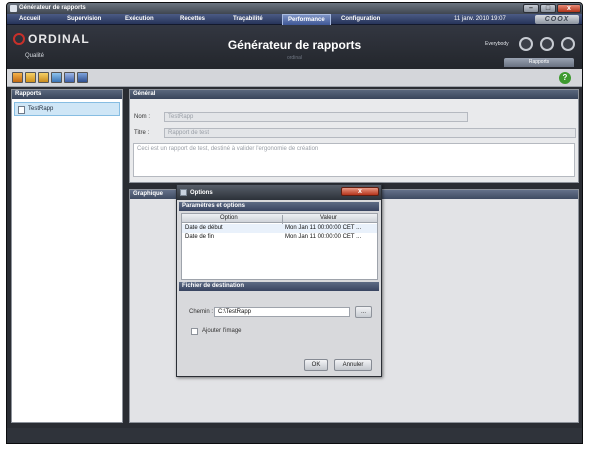 The height and width of the screenshot is (450, 589). Describe the element at coordinates (548, 8) in the screenshot. I see `maximize-button: □` at that location.